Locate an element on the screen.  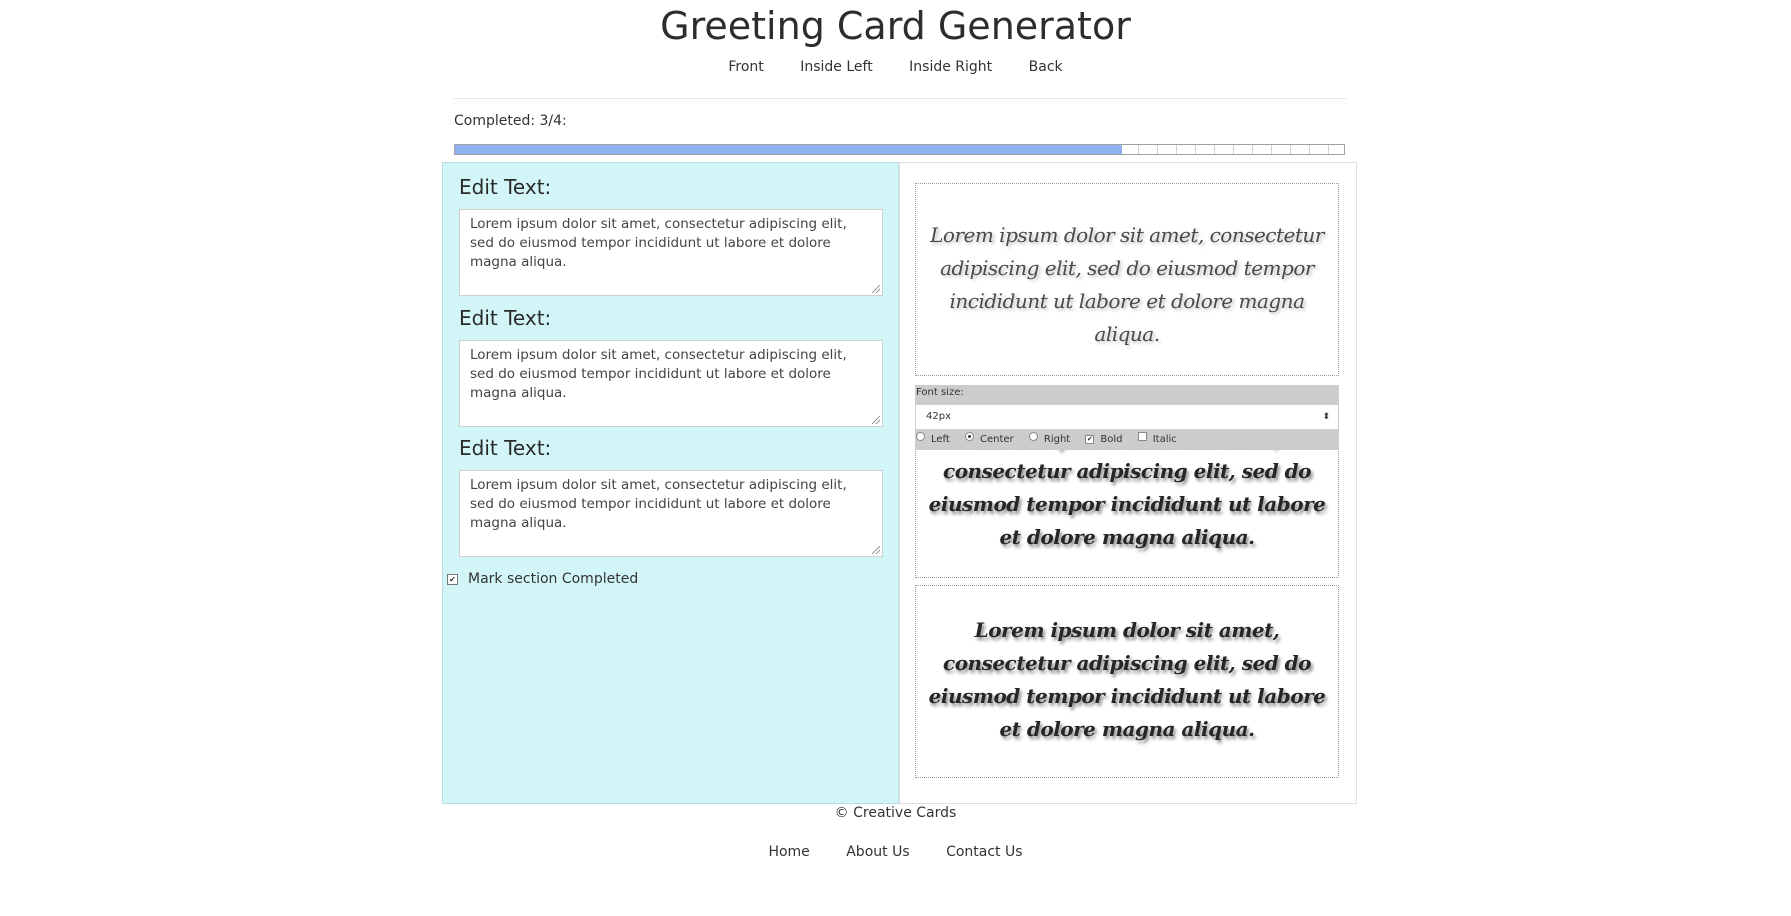
italic-checkbox is located at coordinates (1142, 436).